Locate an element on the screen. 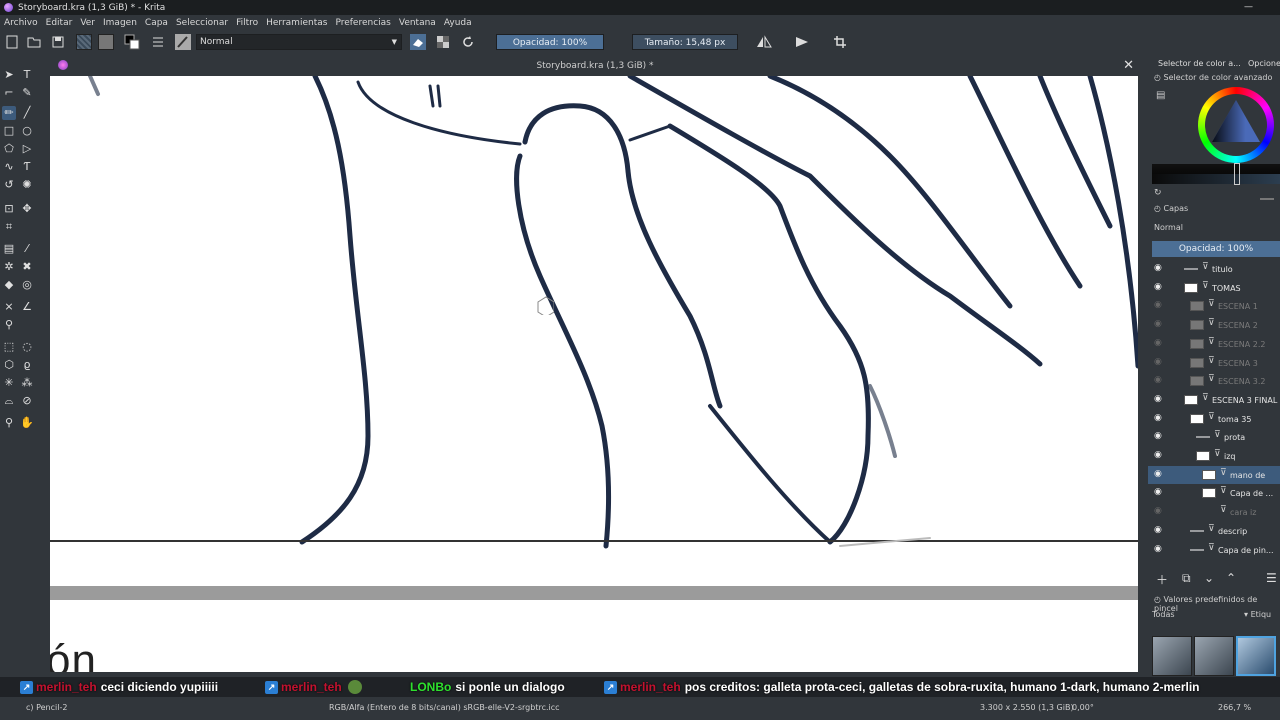 Image resolution: width=1280 pixels, height=720 pixels. ellipse-tool-icon: ○ is located at coordinates (27, 131).